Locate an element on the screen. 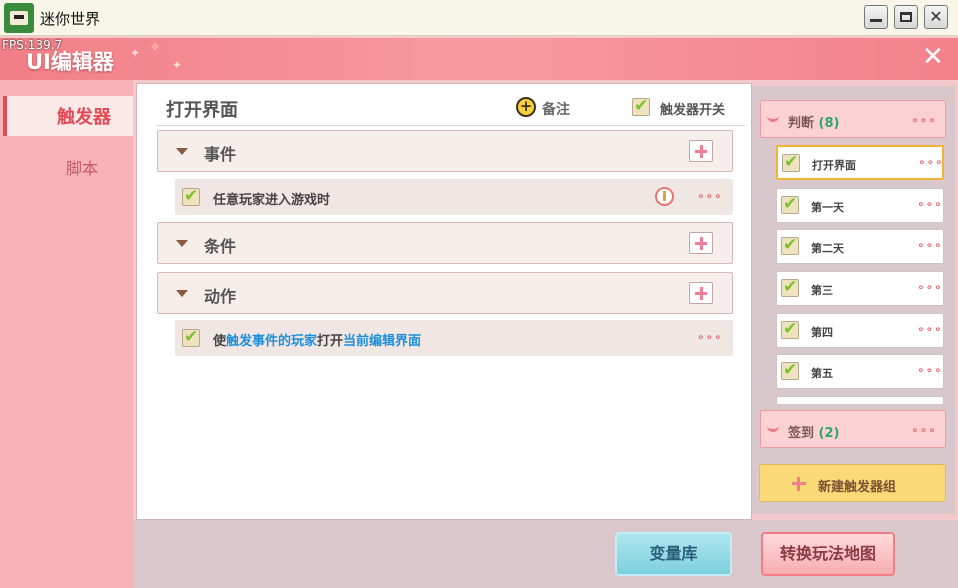 This screenshot has width=958, height=588. tab-trigger: 触发器 is located at coordinates (68, 116).